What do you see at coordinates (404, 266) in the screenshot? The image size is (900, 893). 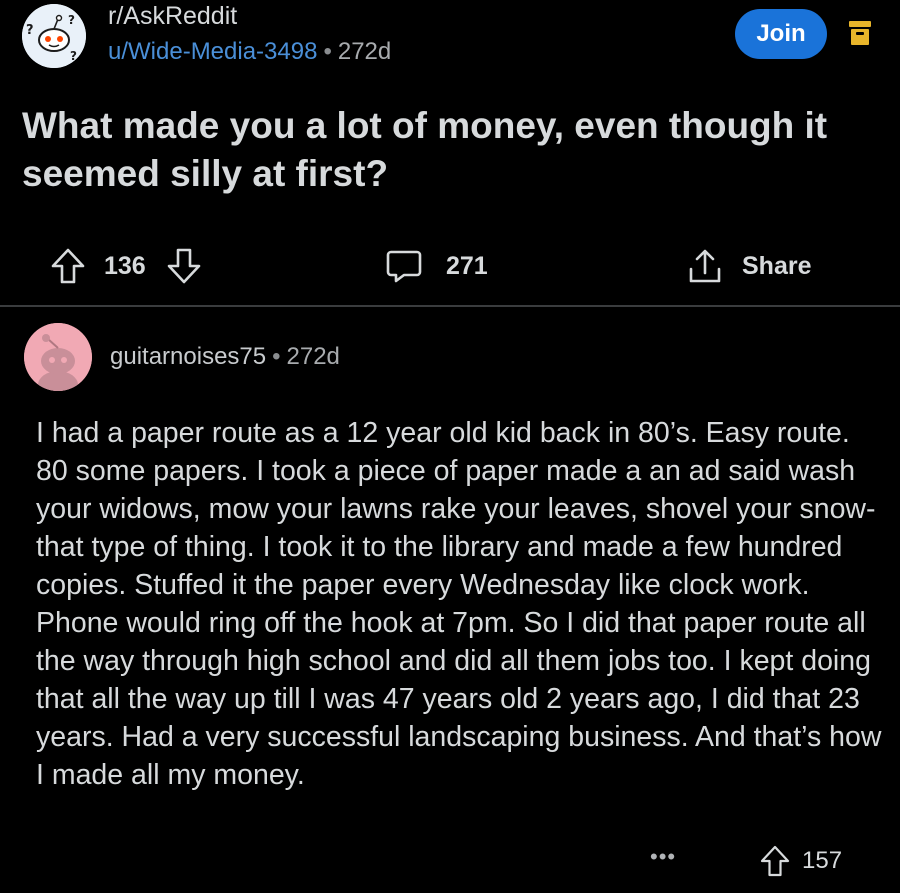 I see `speech-bubble-icon` at bounding box center [404, 266].